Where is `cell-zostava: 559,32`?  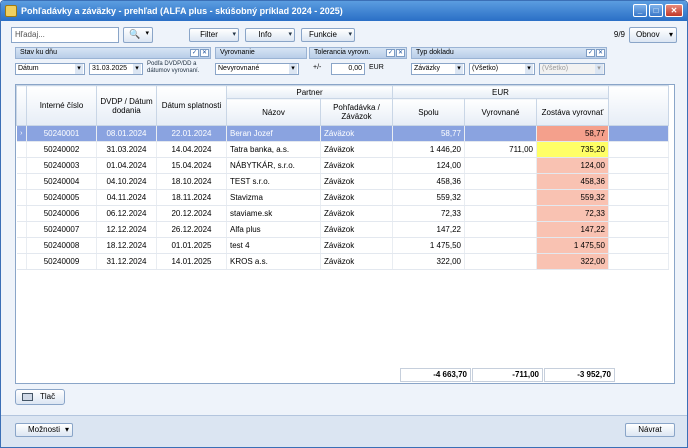
cell-zostava: 559,32 is located at coordinates (572, 197).